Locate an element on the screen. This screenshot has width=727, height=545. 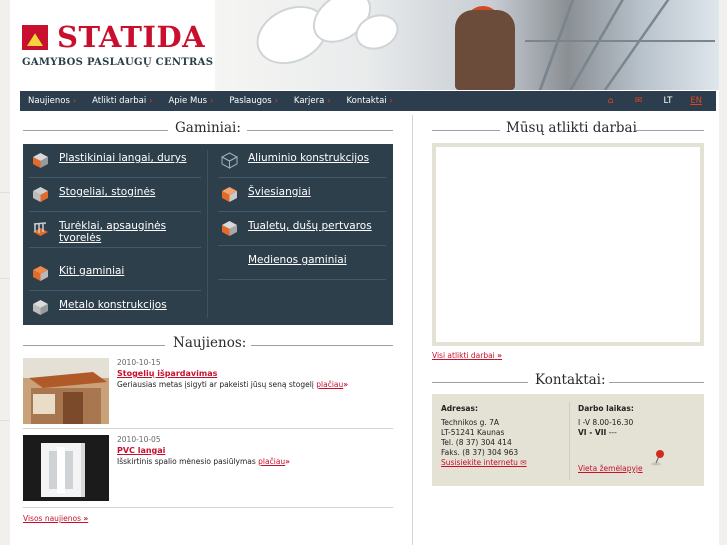
works-gallery-frame is located at coordinates (568, 244).